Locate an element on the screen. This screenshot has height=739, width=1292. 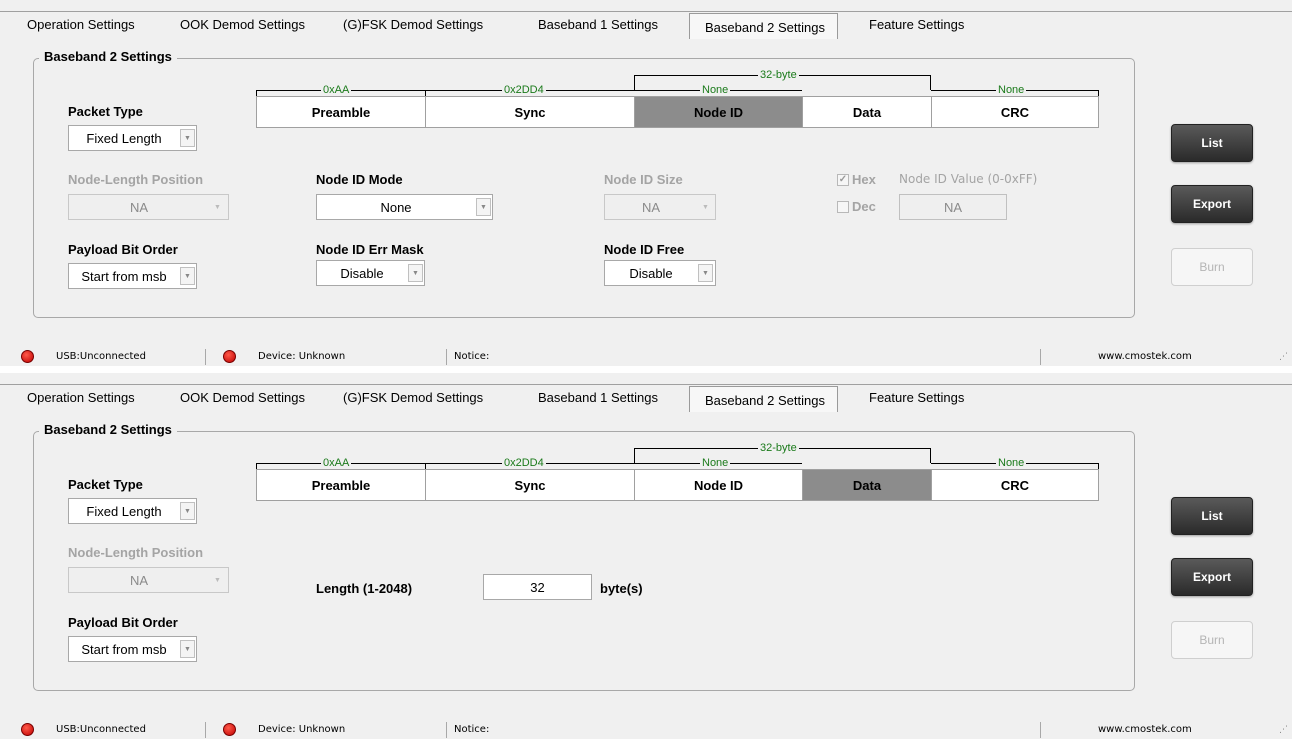
node-id-value-input: NA is located at coordinates (953, 207).